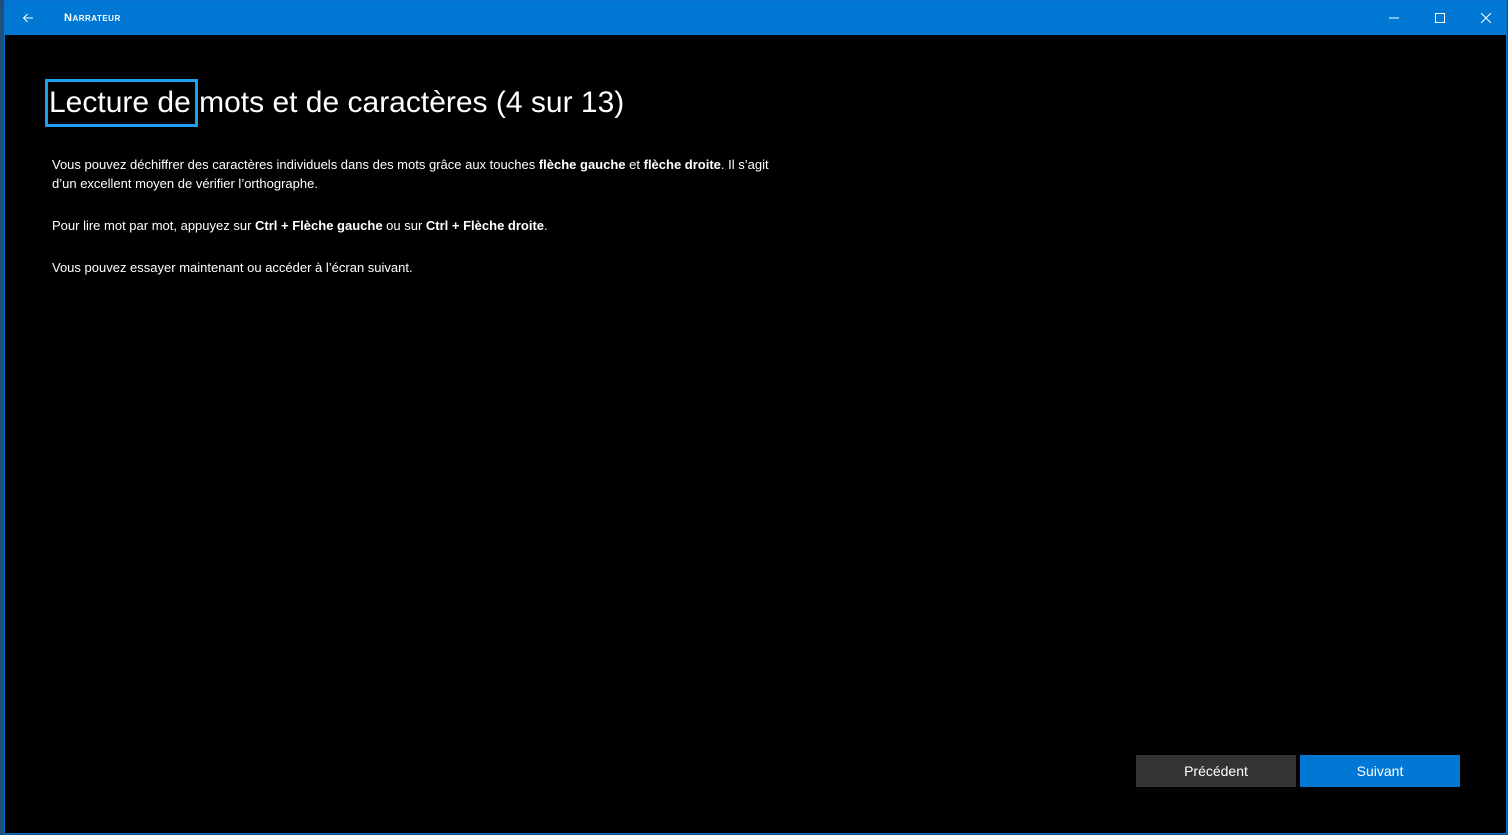  I want to click on maximize-icon, so click(1440, 18).